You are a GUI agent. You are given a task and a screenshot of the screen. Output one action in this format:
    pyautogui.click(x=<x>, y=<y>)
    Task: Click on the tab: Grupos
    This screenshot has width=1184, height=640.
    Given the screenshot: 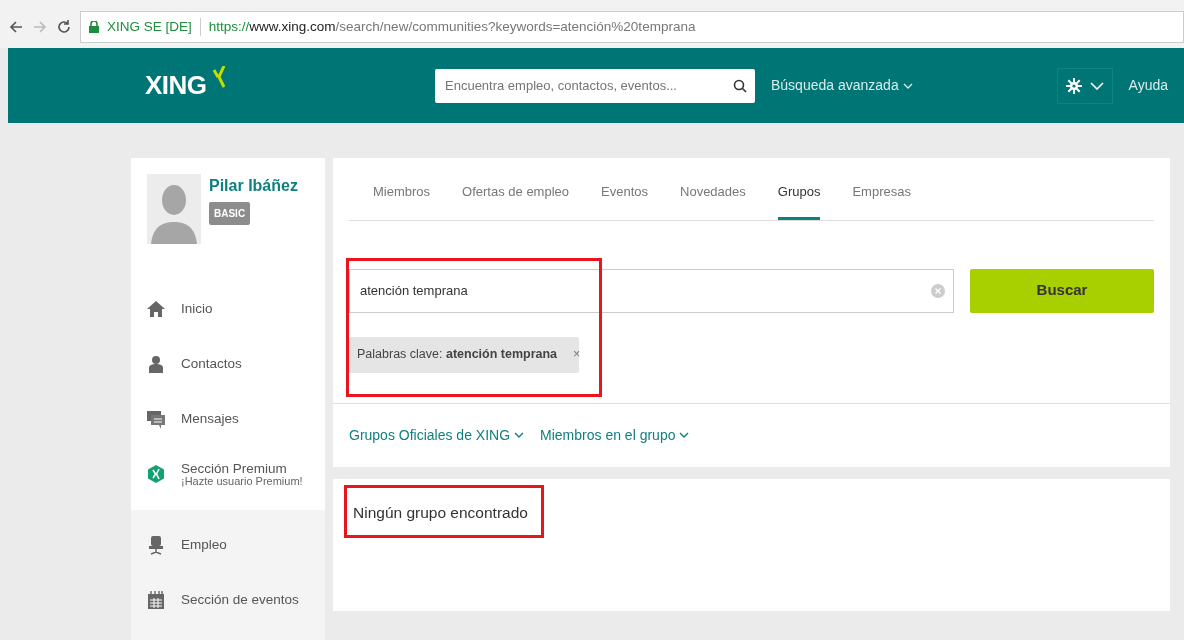 What is the action you would take?
    pyautogui.click(x=799, y=201)
    